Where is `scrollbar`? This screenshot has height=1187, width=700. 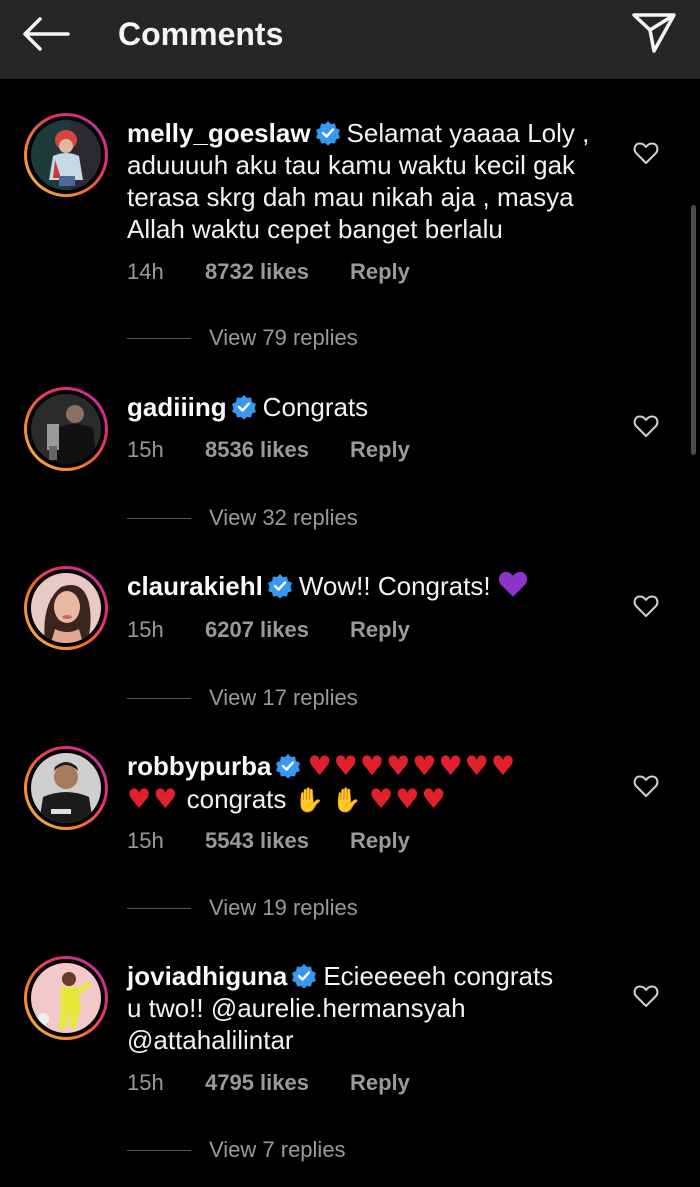 scrollbar is located at coordinates (693, 330).